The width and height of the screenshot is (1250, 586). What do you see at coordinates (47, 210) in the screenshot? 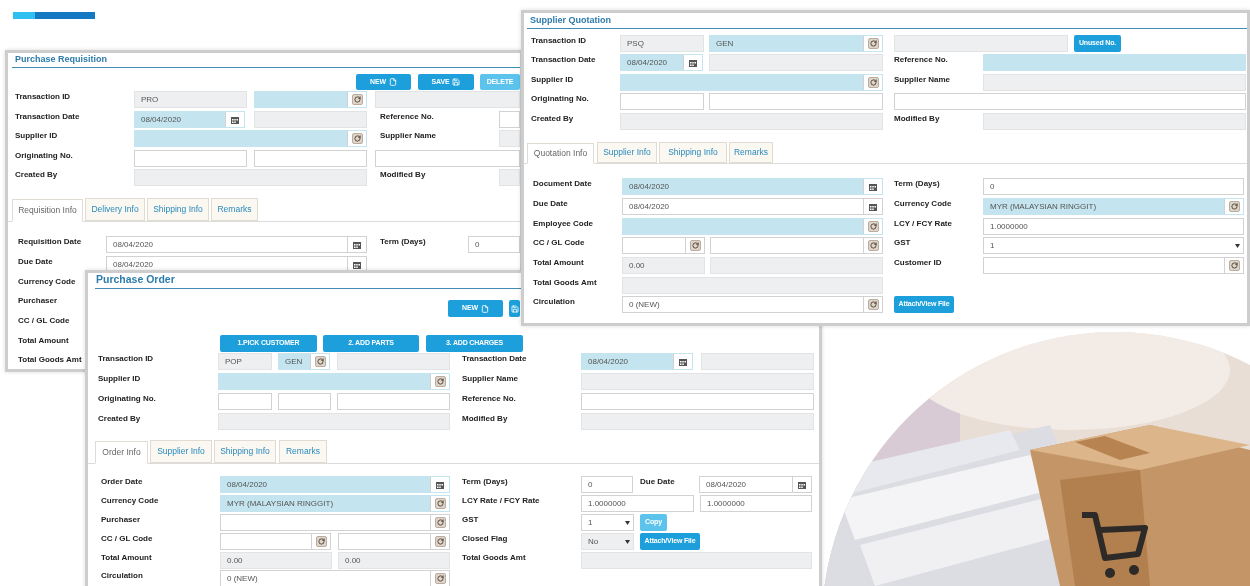
I see `tab: Requisition Info` at bounding box center [47, 210].